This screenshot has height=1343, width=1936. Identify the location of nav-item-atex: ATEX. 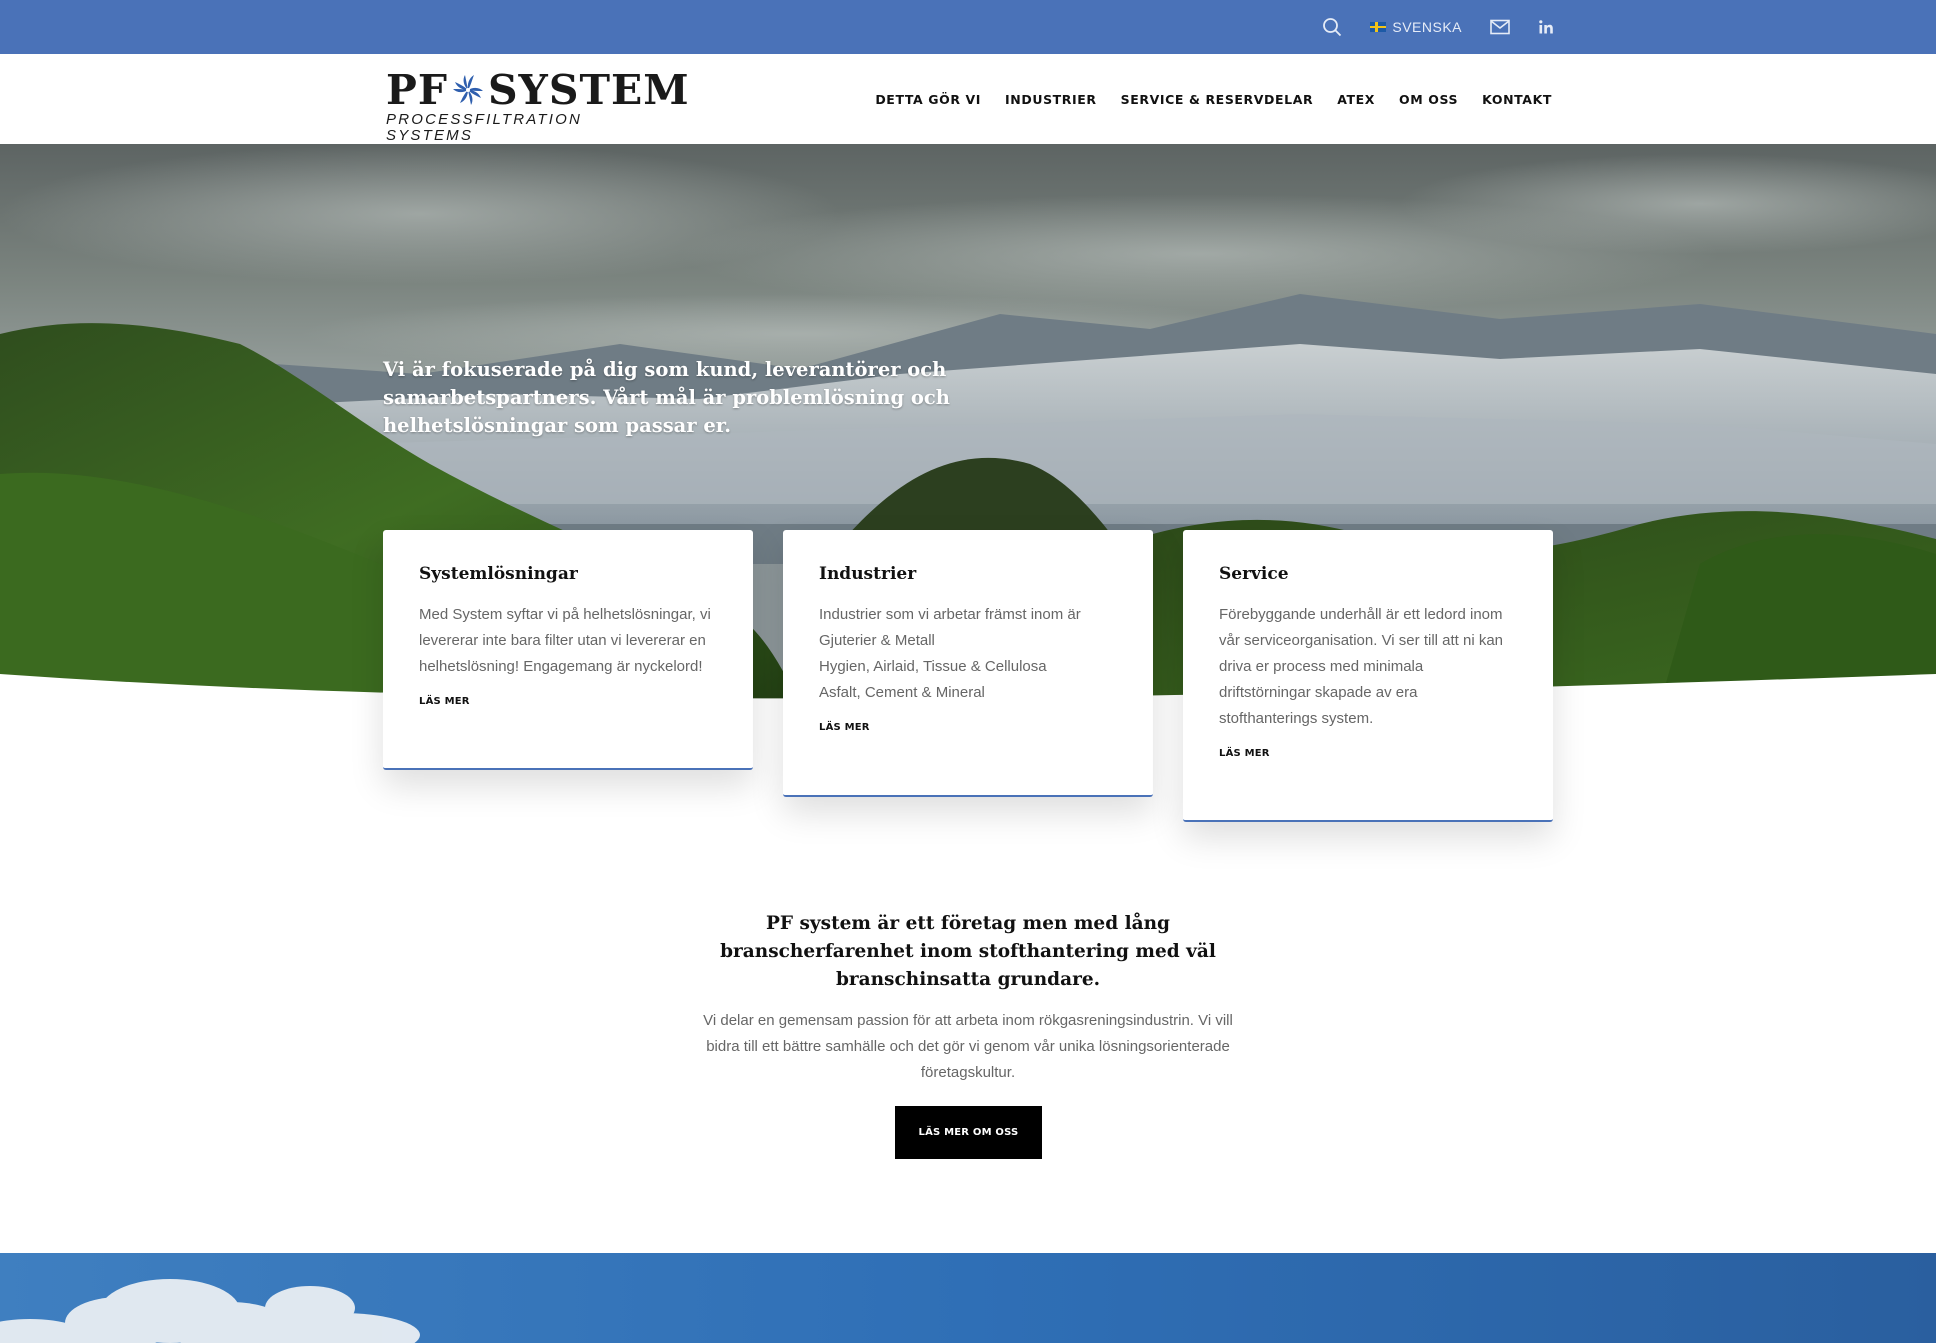
(1356, 99).